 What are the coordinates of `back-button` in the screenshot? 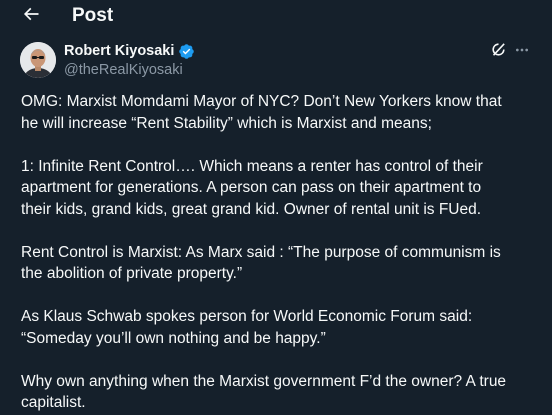 It's located at (31, 16).